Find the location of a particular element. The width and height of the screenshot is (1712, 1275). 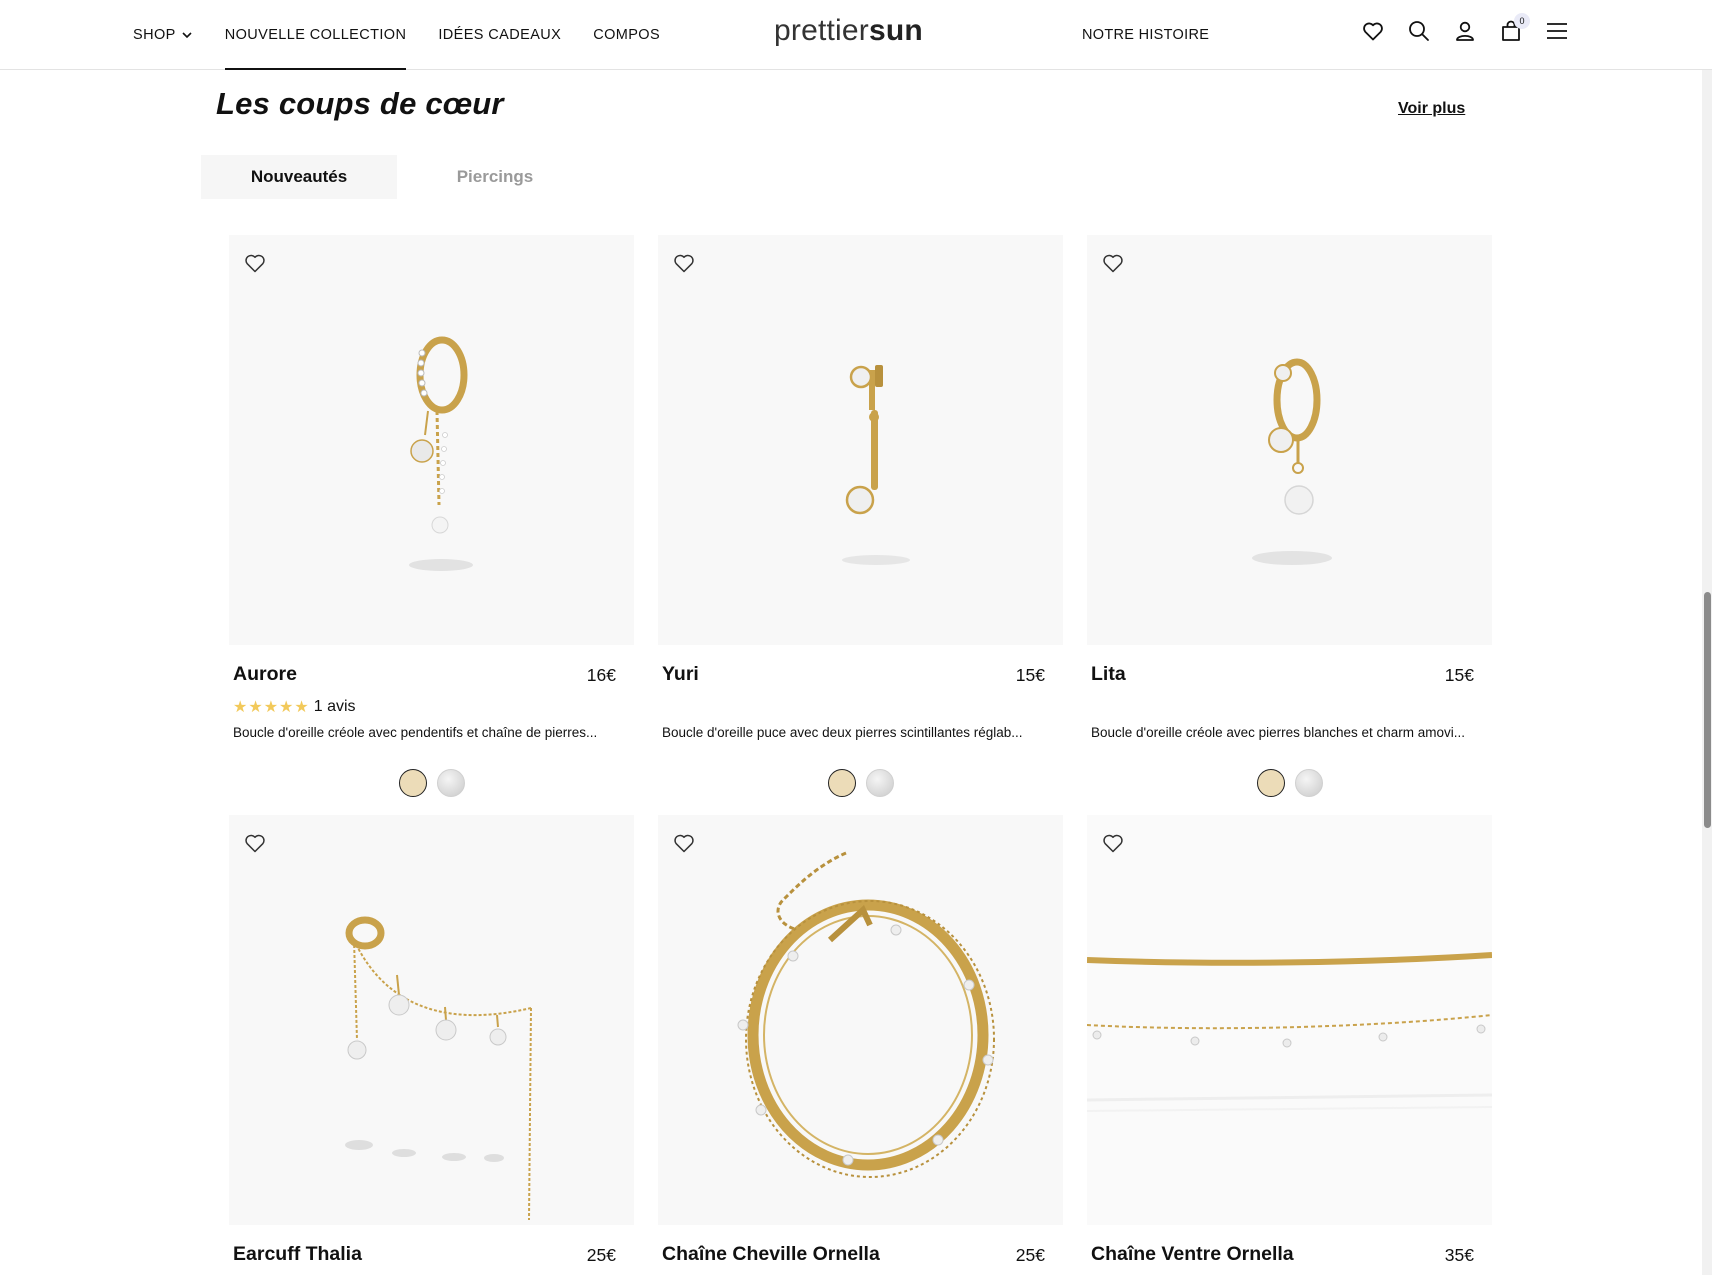

cart-button: 0 is located at coordinates (1514, 29).